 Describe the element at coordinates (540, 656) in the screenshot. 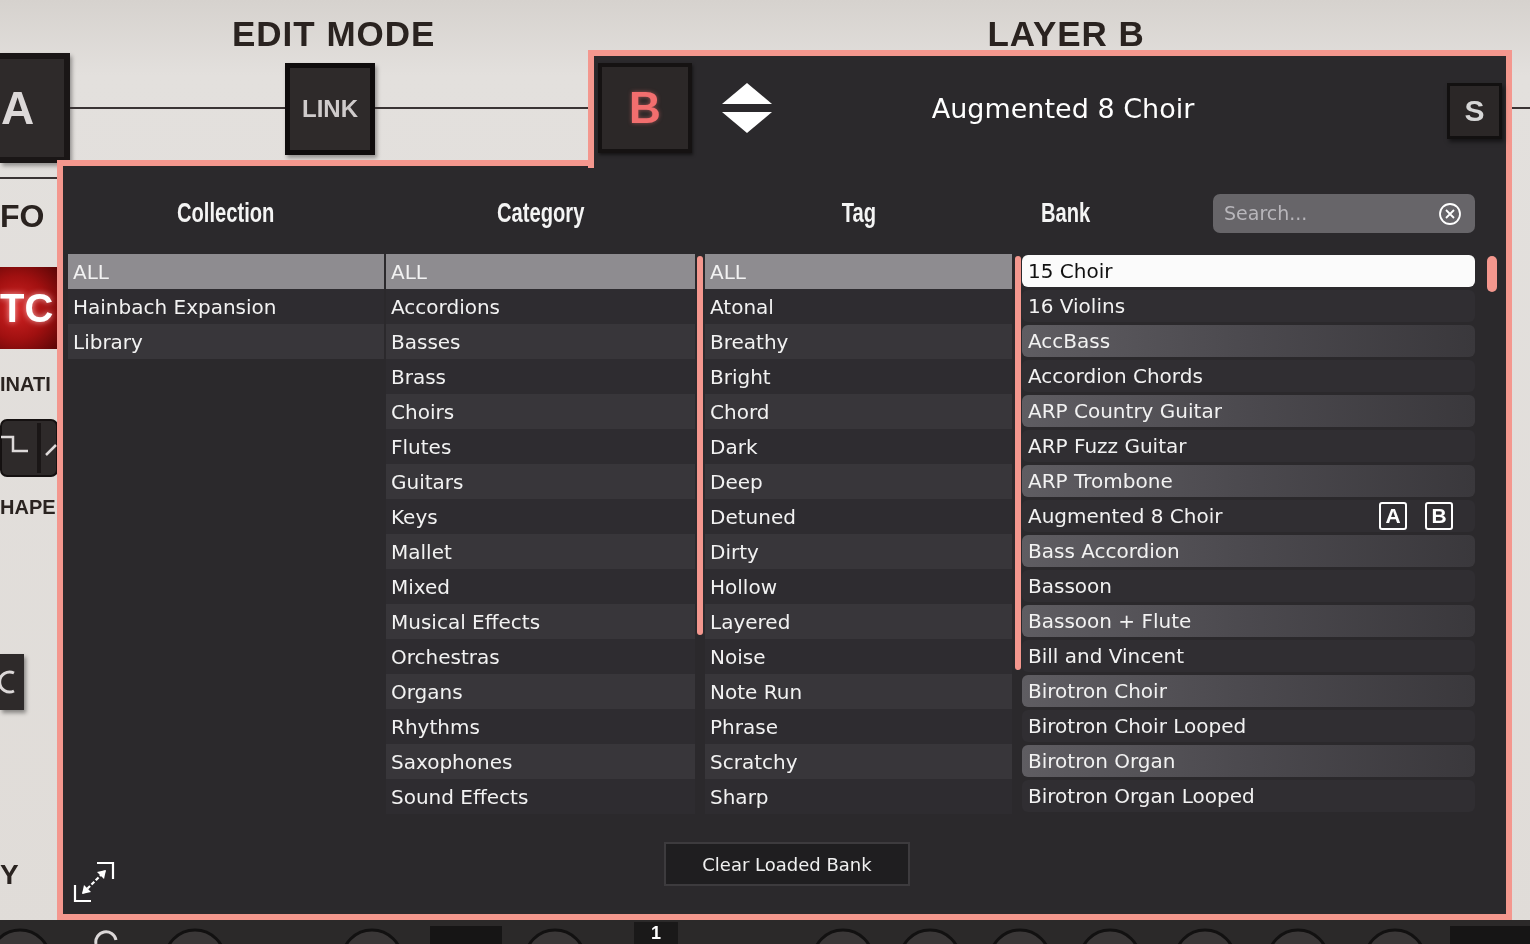

I see `list-item: Orchestras` at that location.